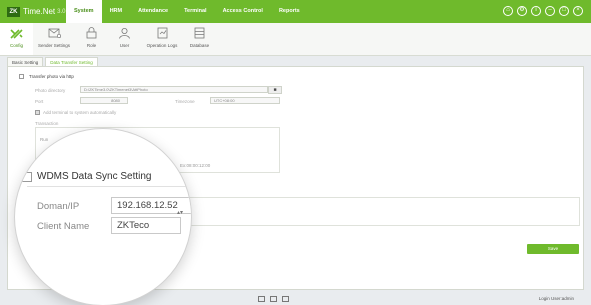  I want to click on menu-attendance: Attendance, so click(153, 11).